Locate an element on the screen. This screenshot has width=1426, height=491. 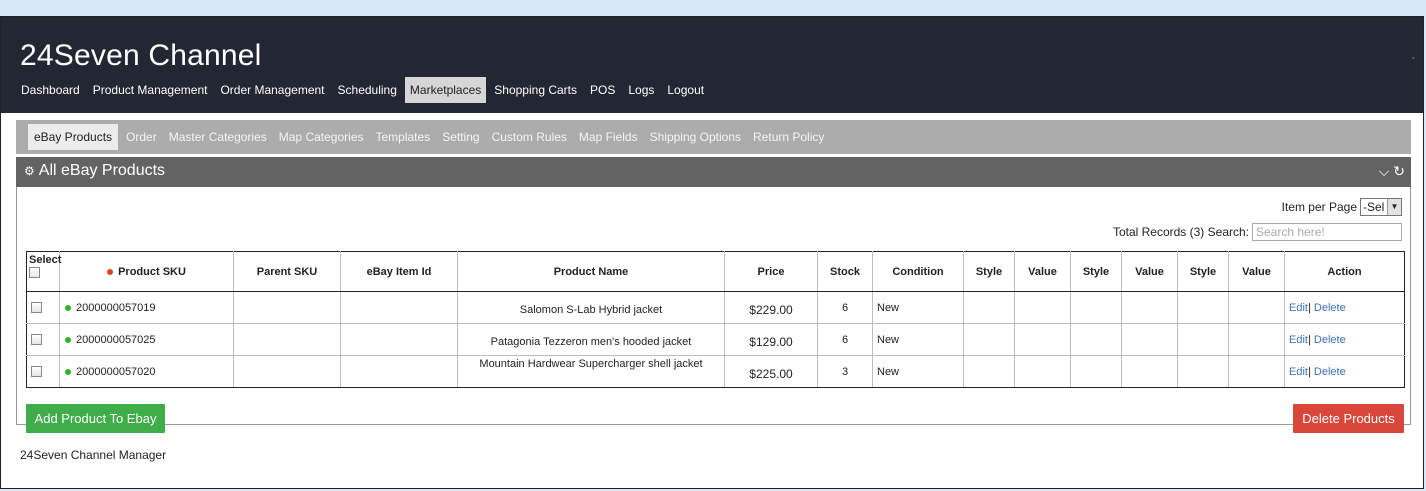
col-product-name: Product Name is located at coordinates (591, 271).